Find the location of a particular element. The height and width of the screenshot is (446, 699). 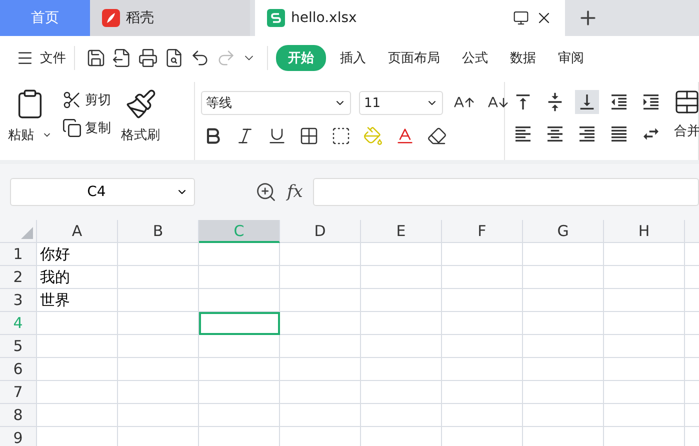

format-painter-button: 格式刷 is located at coordinates (140, 121).